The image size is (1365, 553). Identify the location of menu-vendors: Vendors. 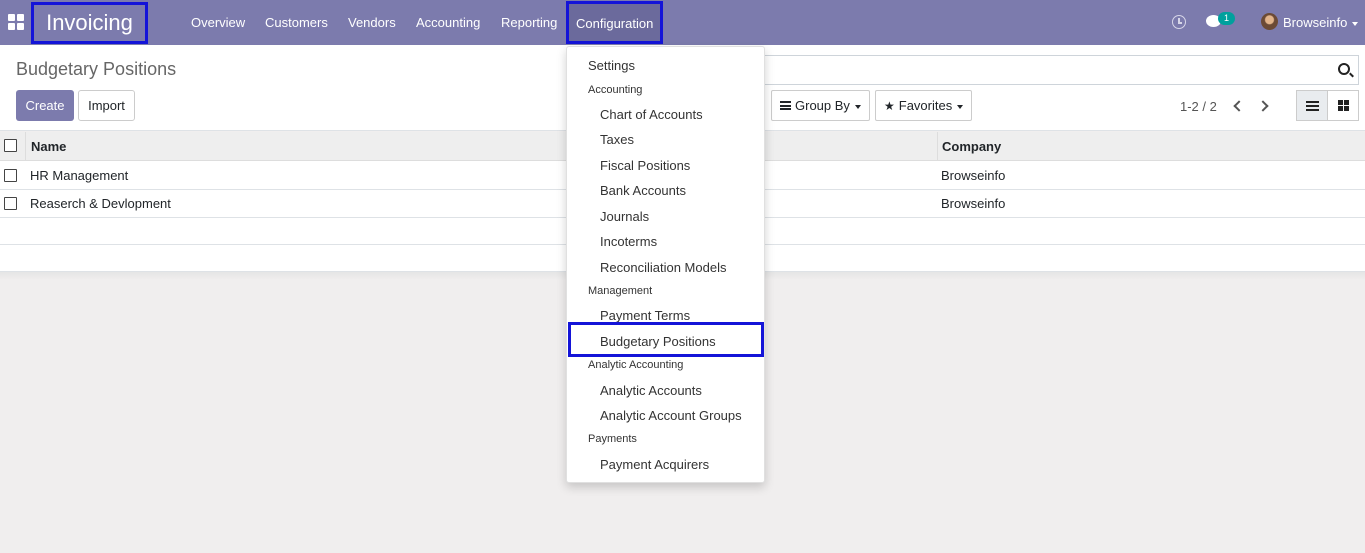
(372, 22).